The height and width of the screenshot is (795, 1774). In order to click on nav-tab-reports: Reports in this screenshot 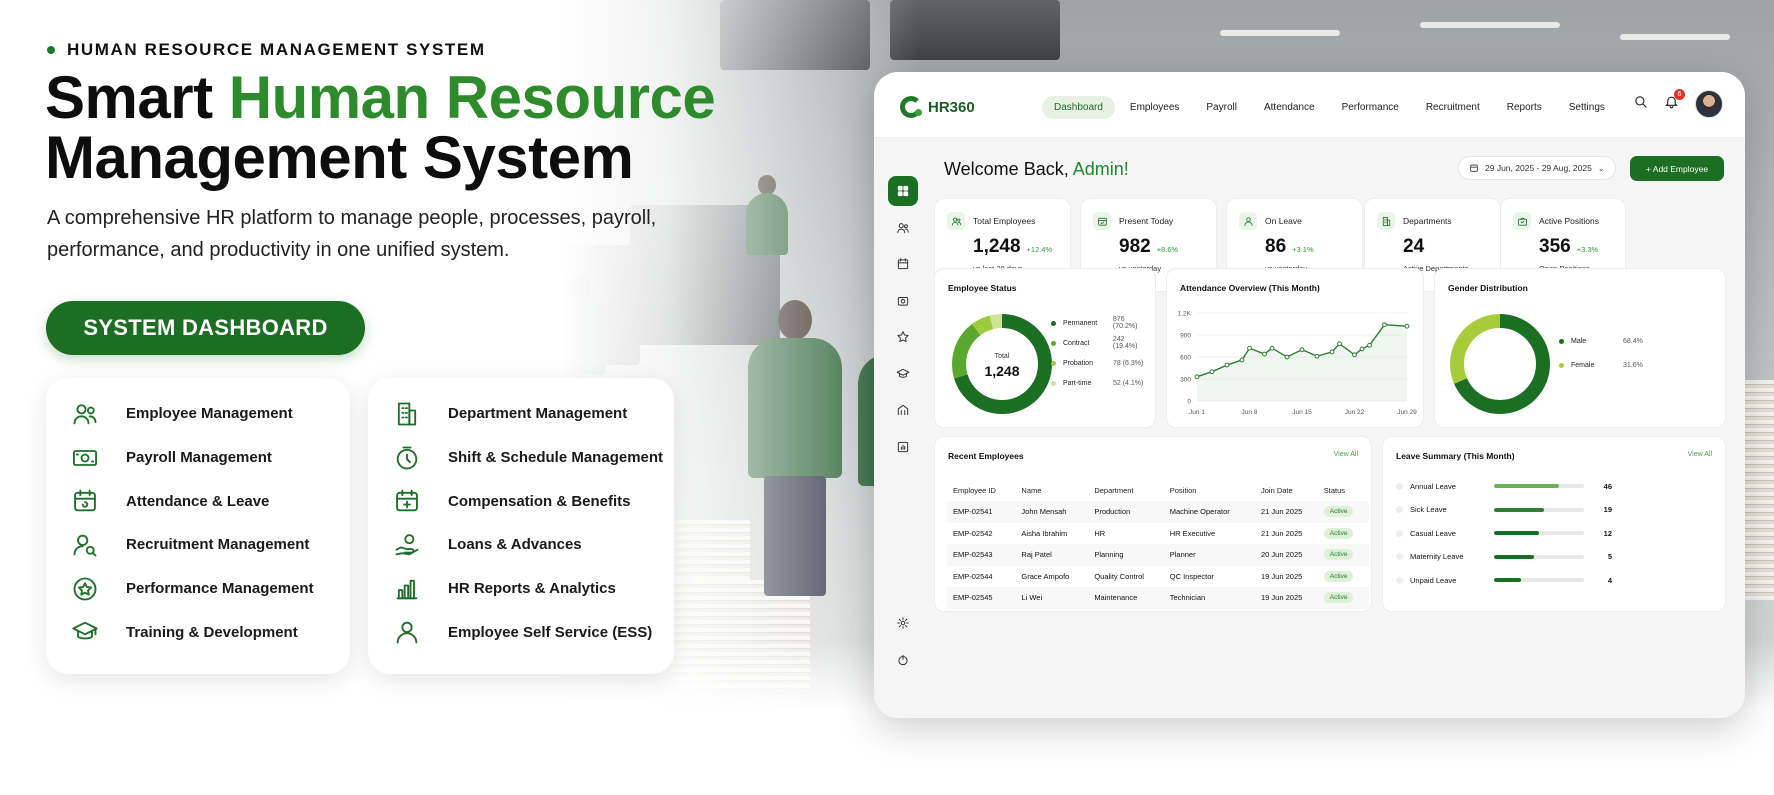, I will do `click(1524, 107)`.